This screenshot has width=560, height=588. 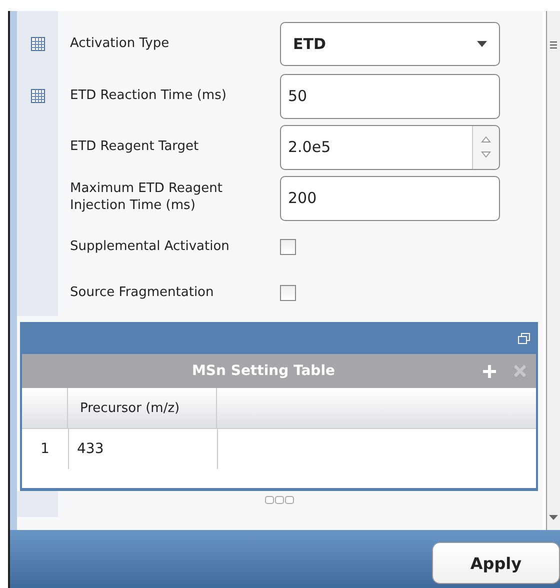 What do you see at coordinates (524, 338) in the screenshot?
I see `restore-icon` at bounding box center [524, 338].